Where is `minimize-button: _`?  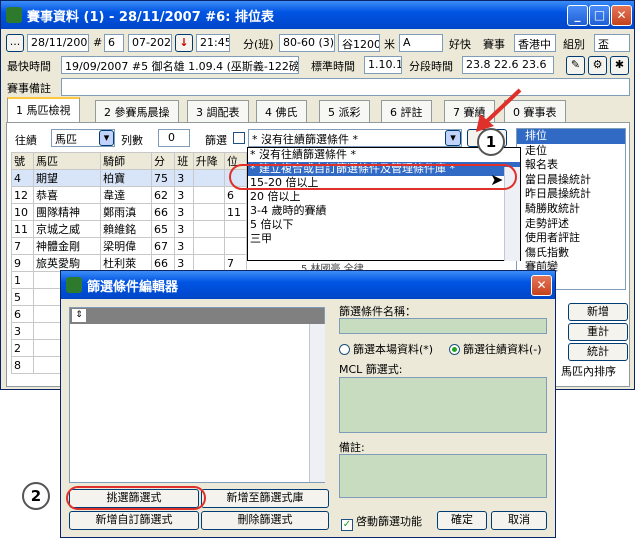
minimize-button: _ is located at coordinates (577, 15).